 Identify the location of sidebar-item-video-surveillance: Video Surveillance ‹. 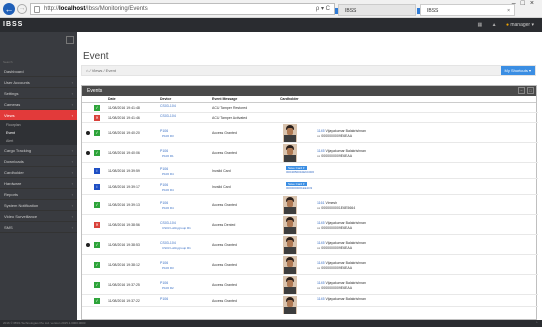
(38, 216).